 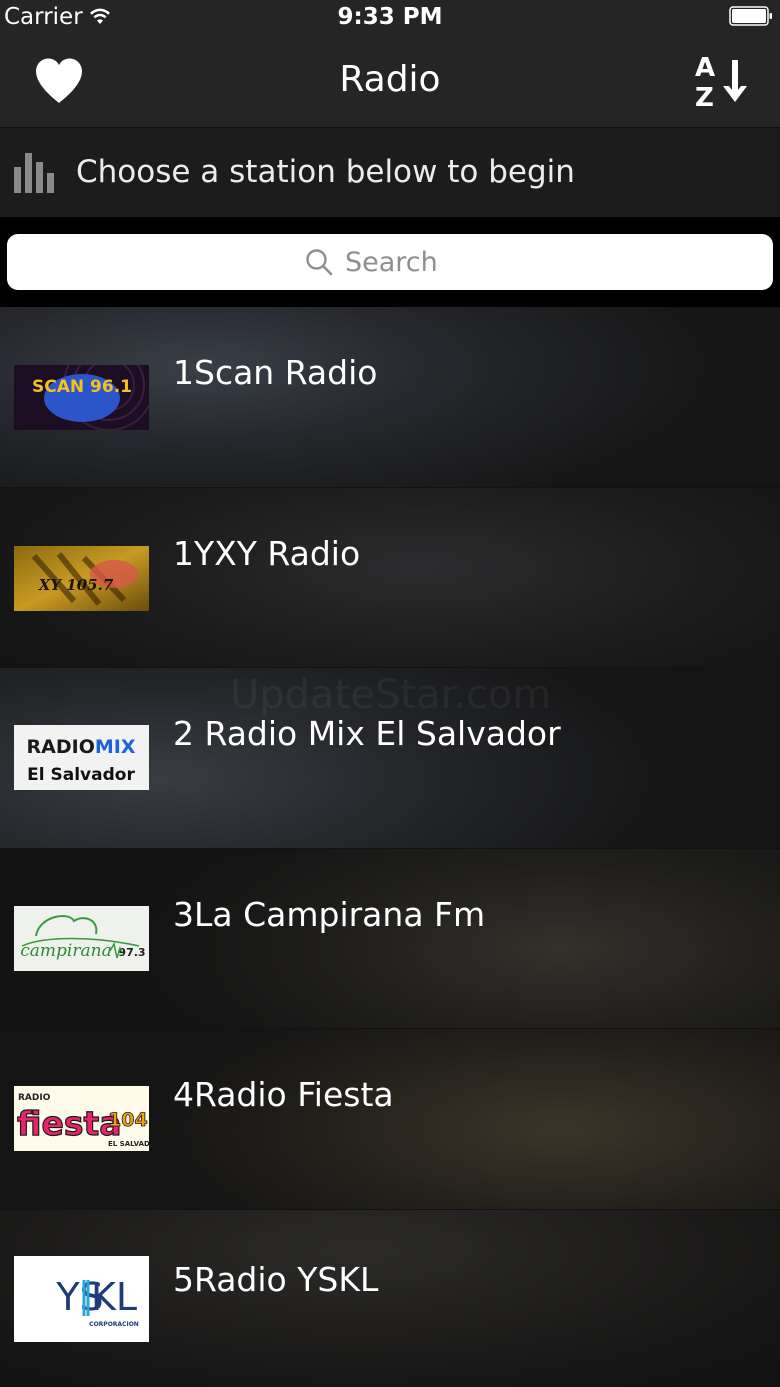 I want to click on station-row: XY 105.7 1YXY Radio, so click(x=390, y=577).